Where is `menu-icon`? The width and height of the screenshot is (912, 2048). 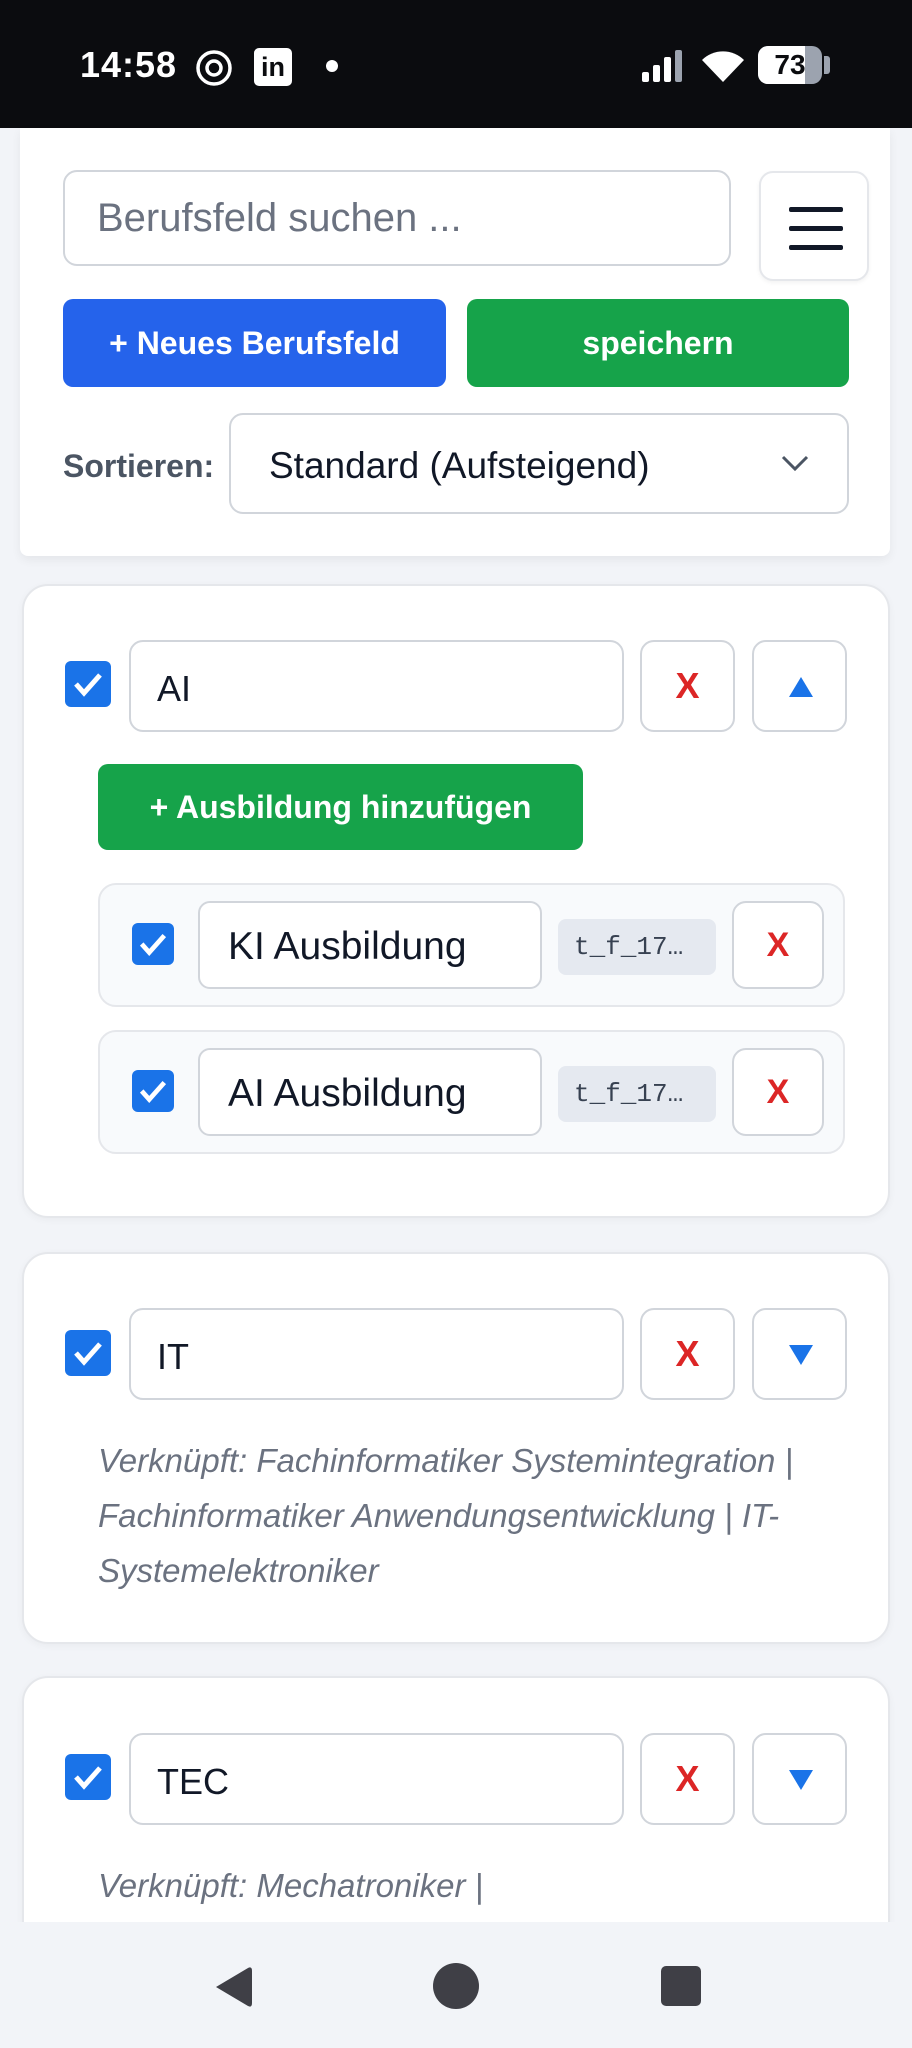
menu-icon is located at coordinates (816, 209).